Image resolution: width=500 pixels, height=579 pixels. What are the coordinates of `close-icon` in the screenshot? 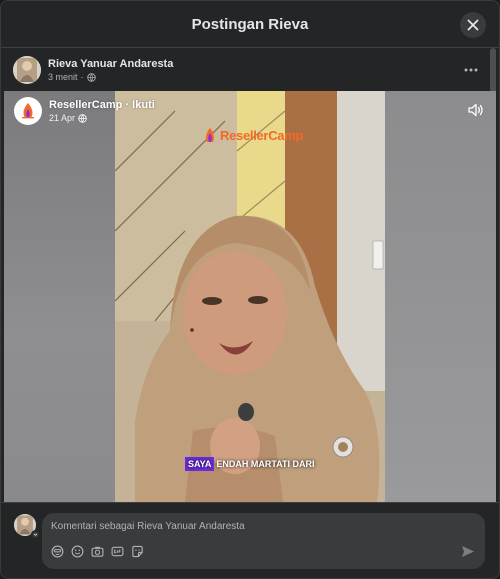 It's located at (473, 25).